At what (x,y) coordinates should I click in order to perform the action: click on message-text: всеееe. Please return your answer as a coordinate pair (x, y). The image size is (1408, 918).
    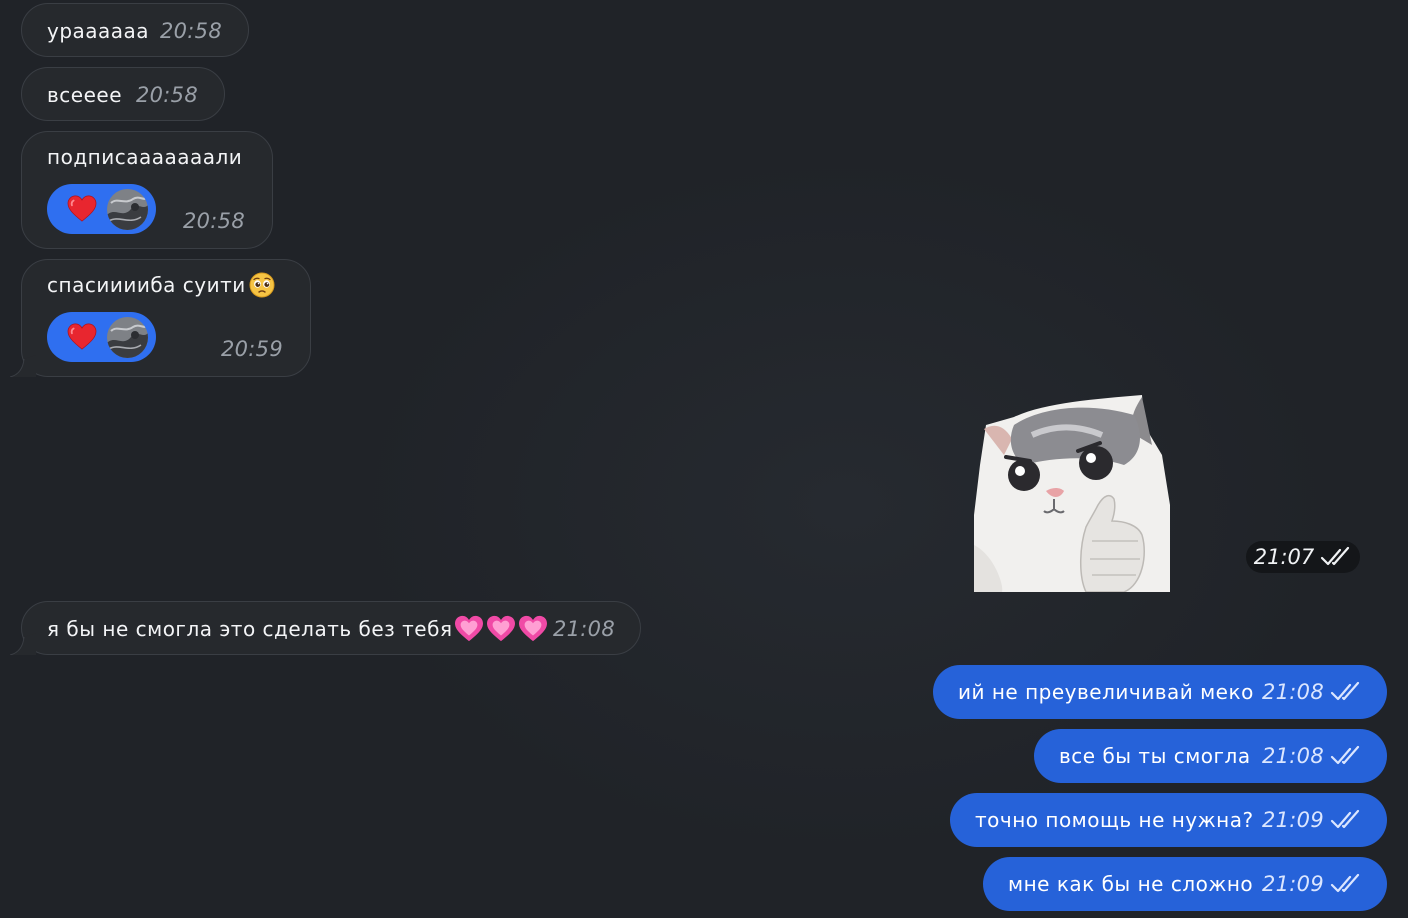
    Looking at the image, I should click on (85, 95).